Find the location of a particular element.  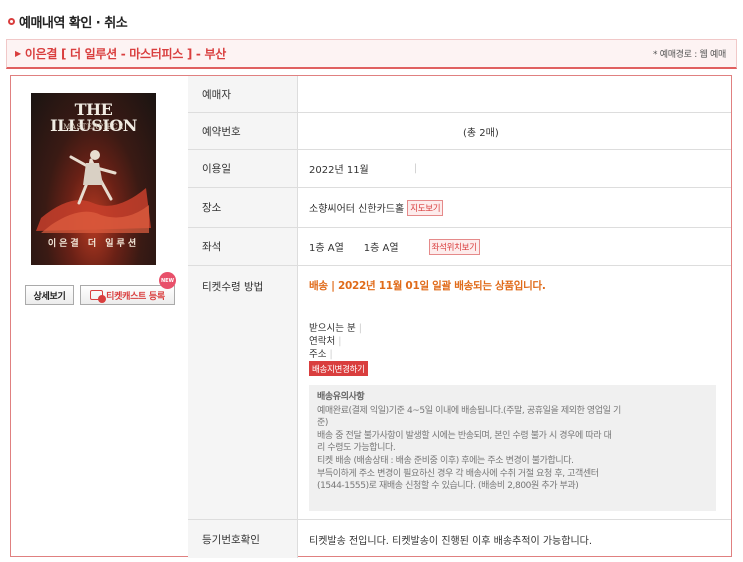

poster-performer-name: 이은결 더 일루션 is located at coordinates (93, 244).